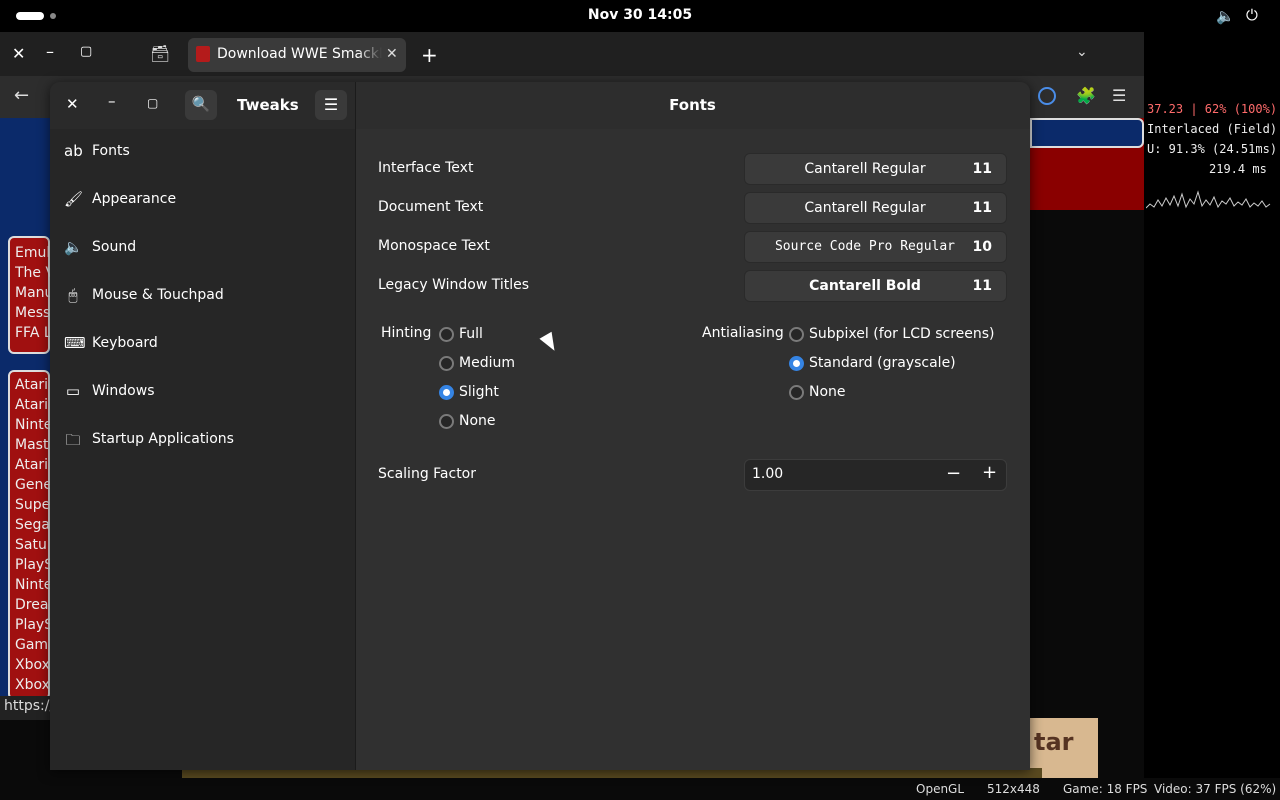  I want to click on scaling-factor-label: Scaling Factor, so click(427, 474).